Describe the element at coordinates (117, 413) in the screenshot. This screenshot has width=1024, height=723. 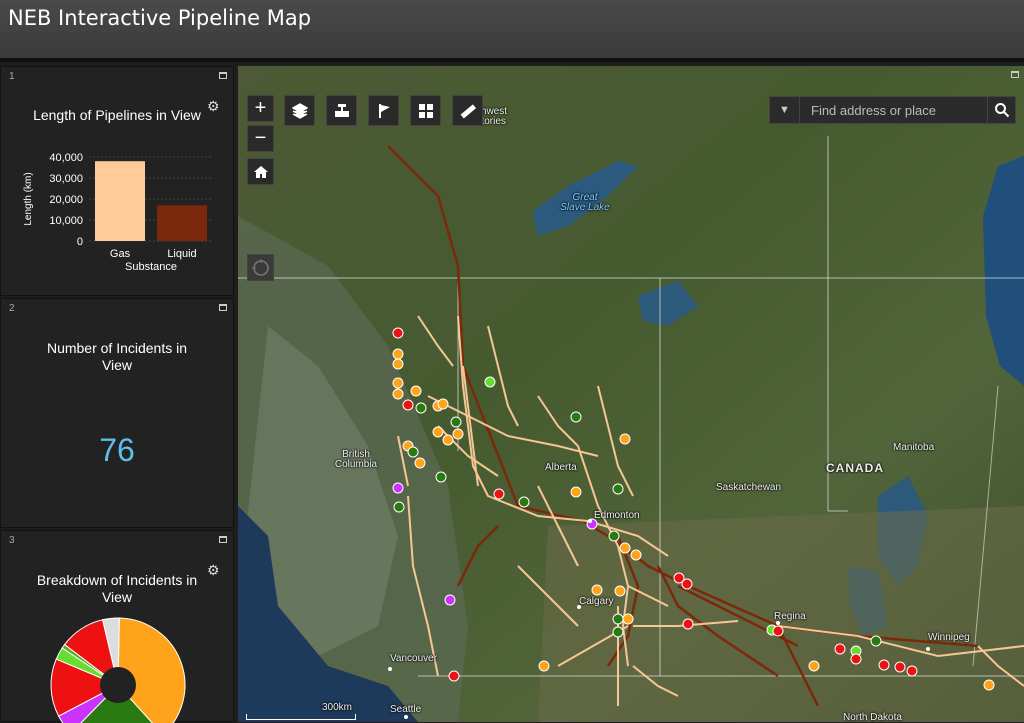
I see `panel-incident-count: 2 Number of Incidents in View 76` at that location.